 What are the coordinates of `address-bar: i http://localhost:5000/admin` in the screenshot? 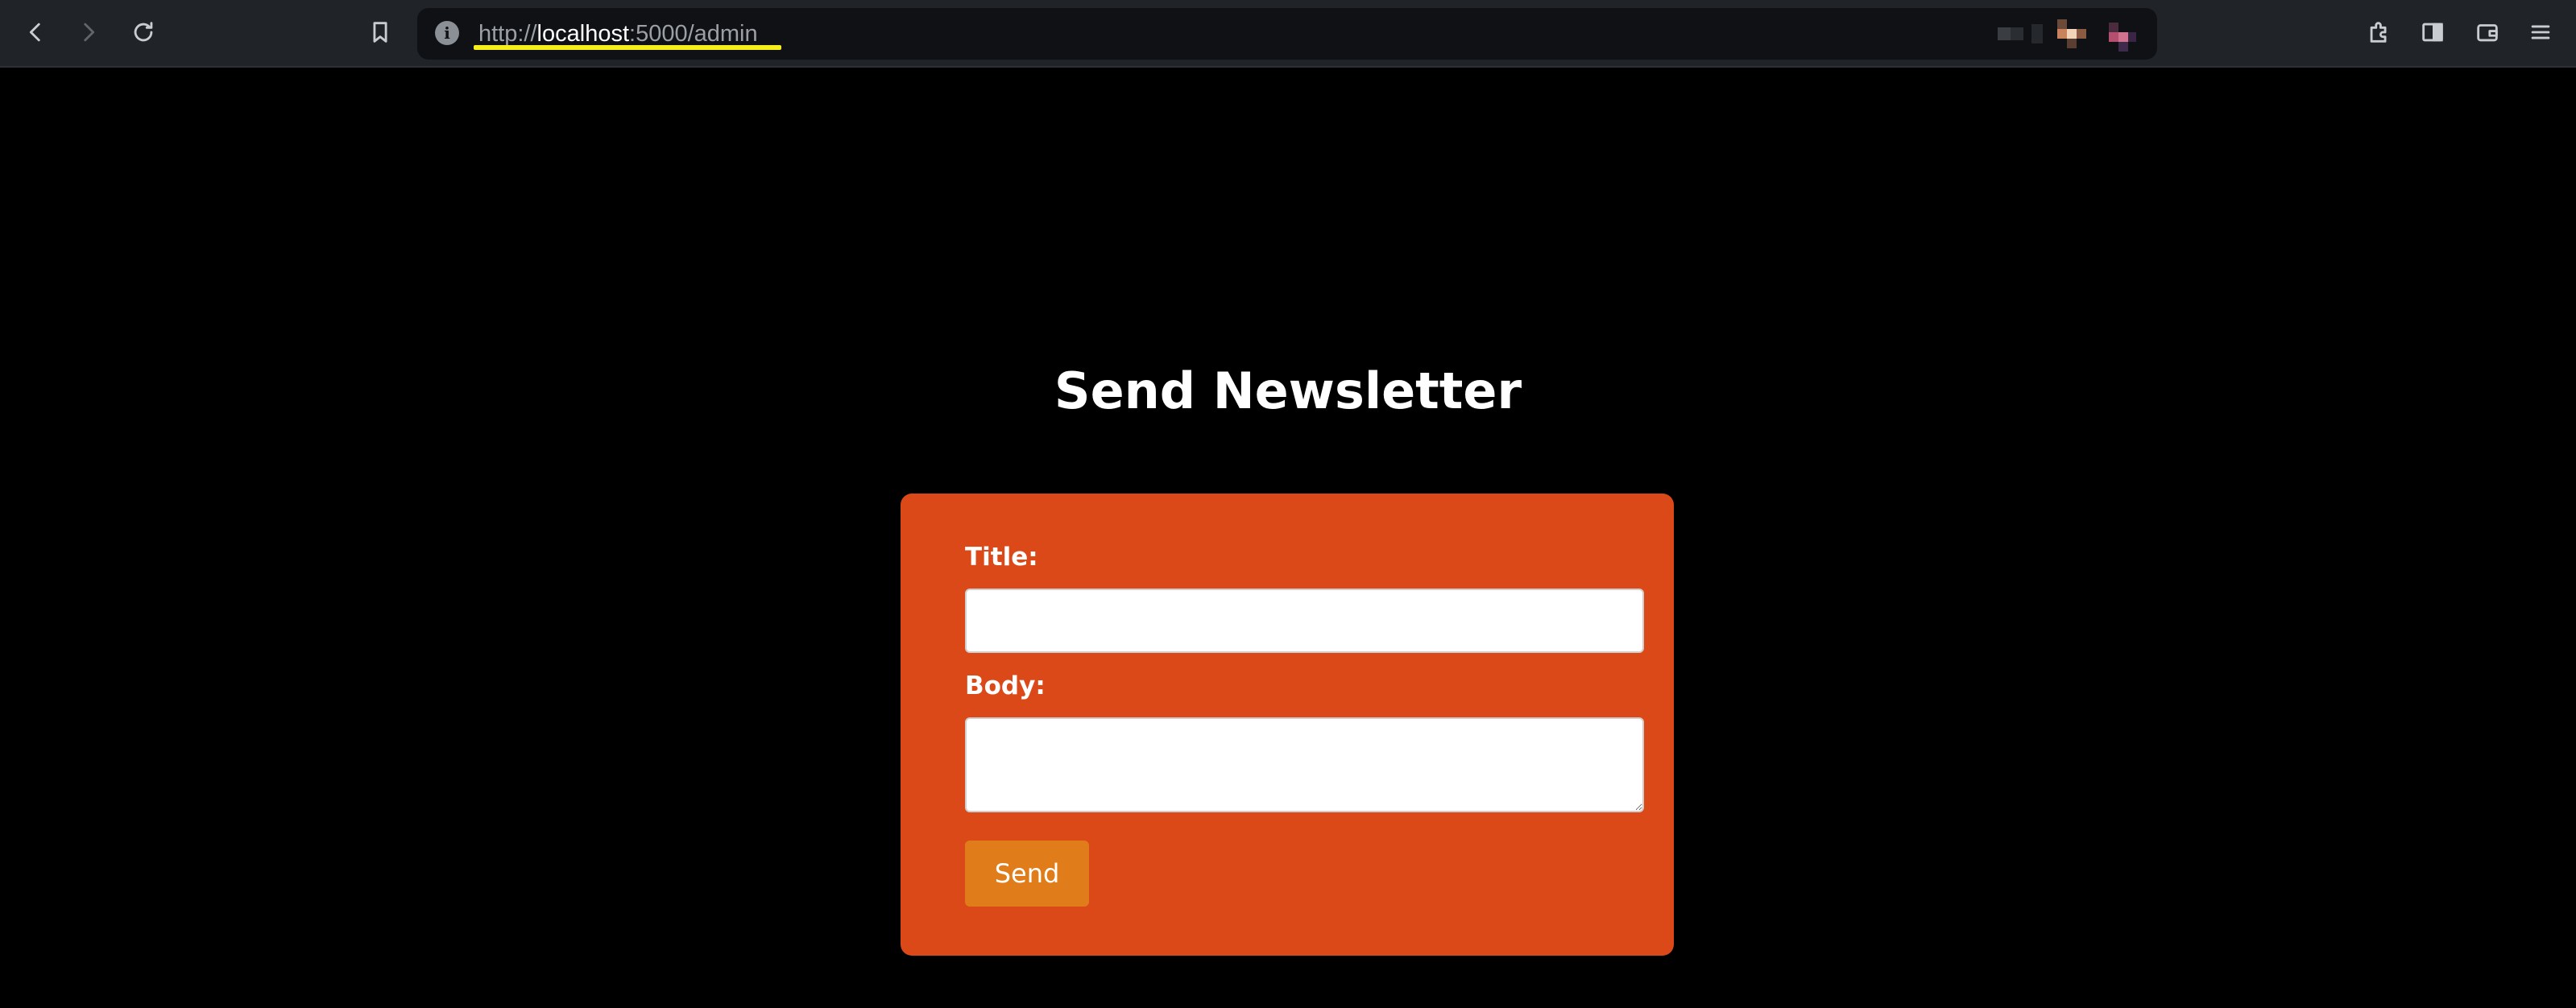 It's located at (1287, 34).